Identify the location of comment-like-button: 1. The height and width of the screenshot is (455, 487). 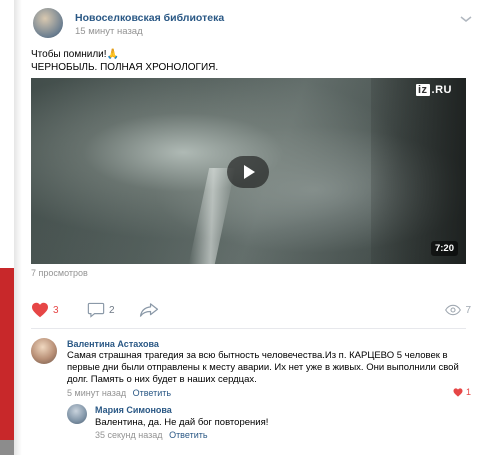
(462, 392).